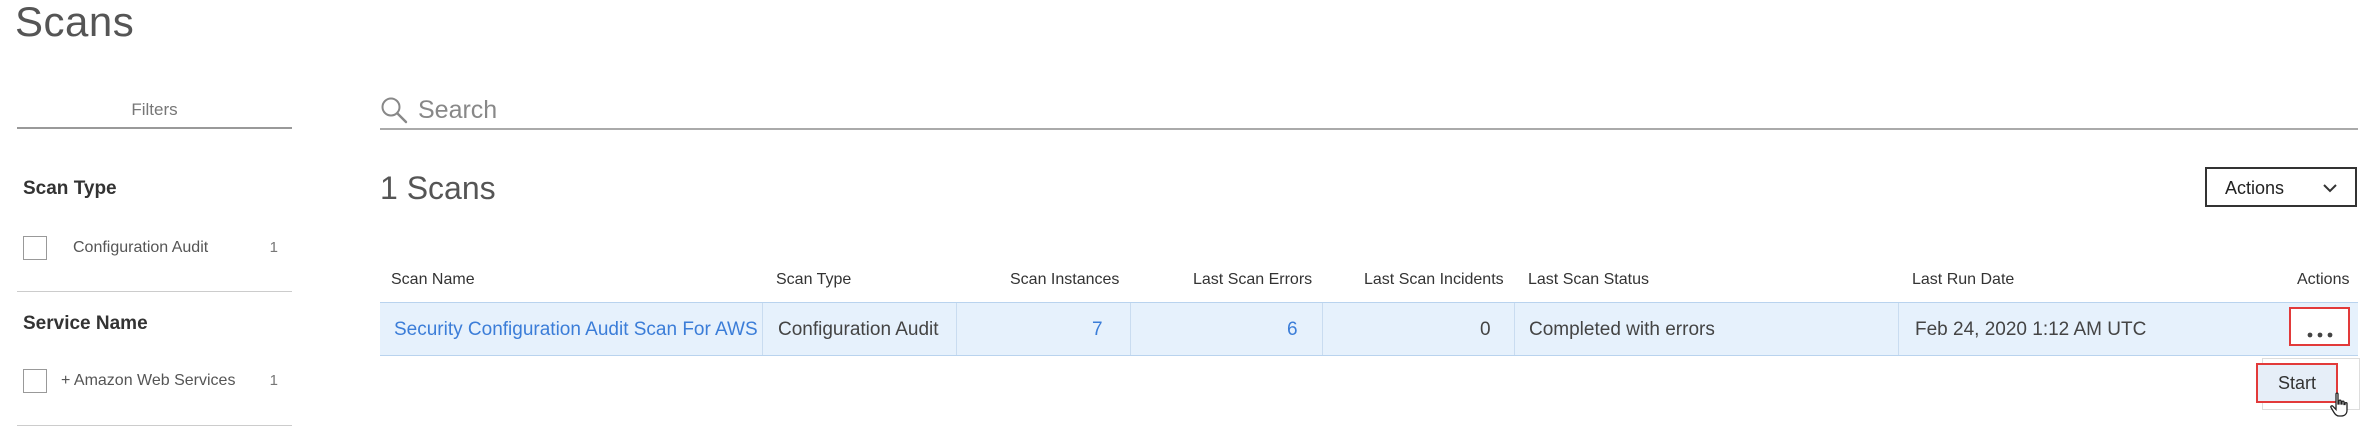 This screenshot has height=429, width=2370. What do you see at coordinates (433, 280) in the screenshot?
I see `column-header-scan-name: Scan Name` at bounding box center [433, 280].